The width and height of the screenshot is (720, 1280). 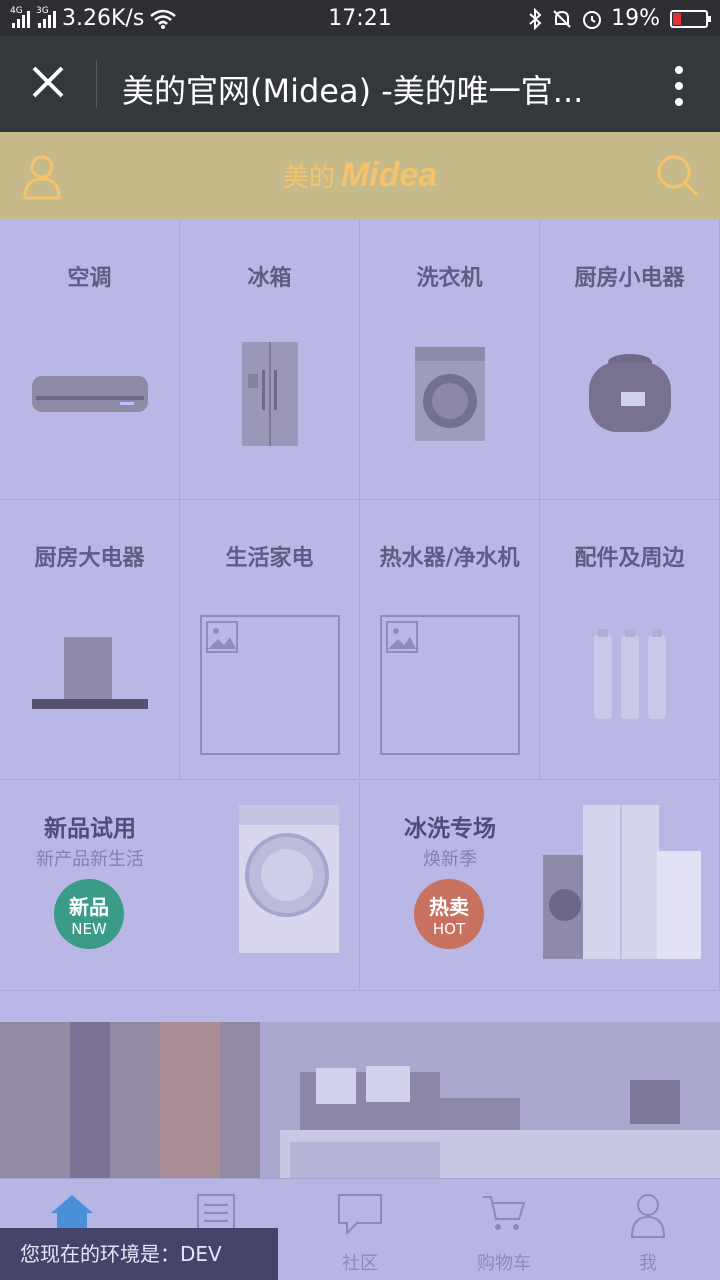 What do you see at coordinates (360, 18) in the screenshot?
I see `status-bar: 4G 3G 3.26K/s 17:21 19%` at bounding box center [360, 18].